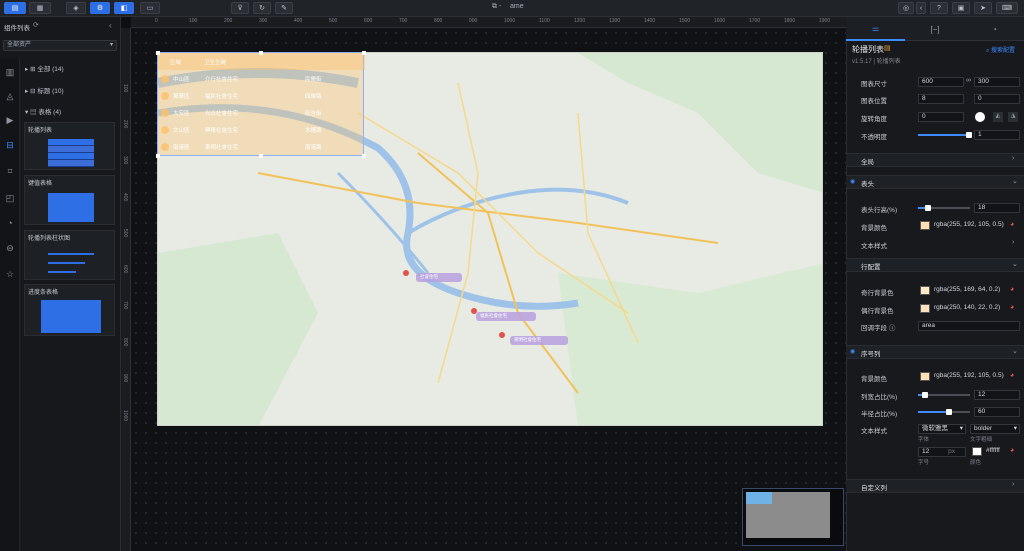 The height and width of the screenshot is (551, 1024). I want to click on asset-filter-select: 全部资产 ▾, so click(60, 45).